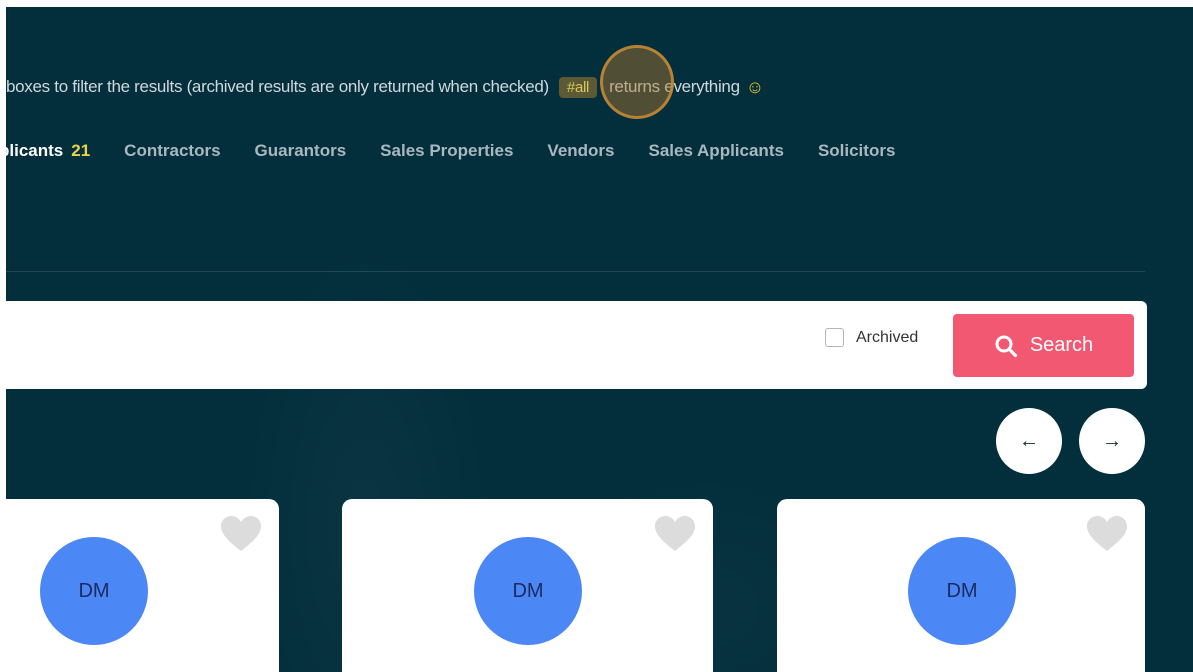 This screenshot has width=1193, height=672. Describe the element at coordinates (578, 87) in the screenshot. I see `all-tag: #all` at that location.